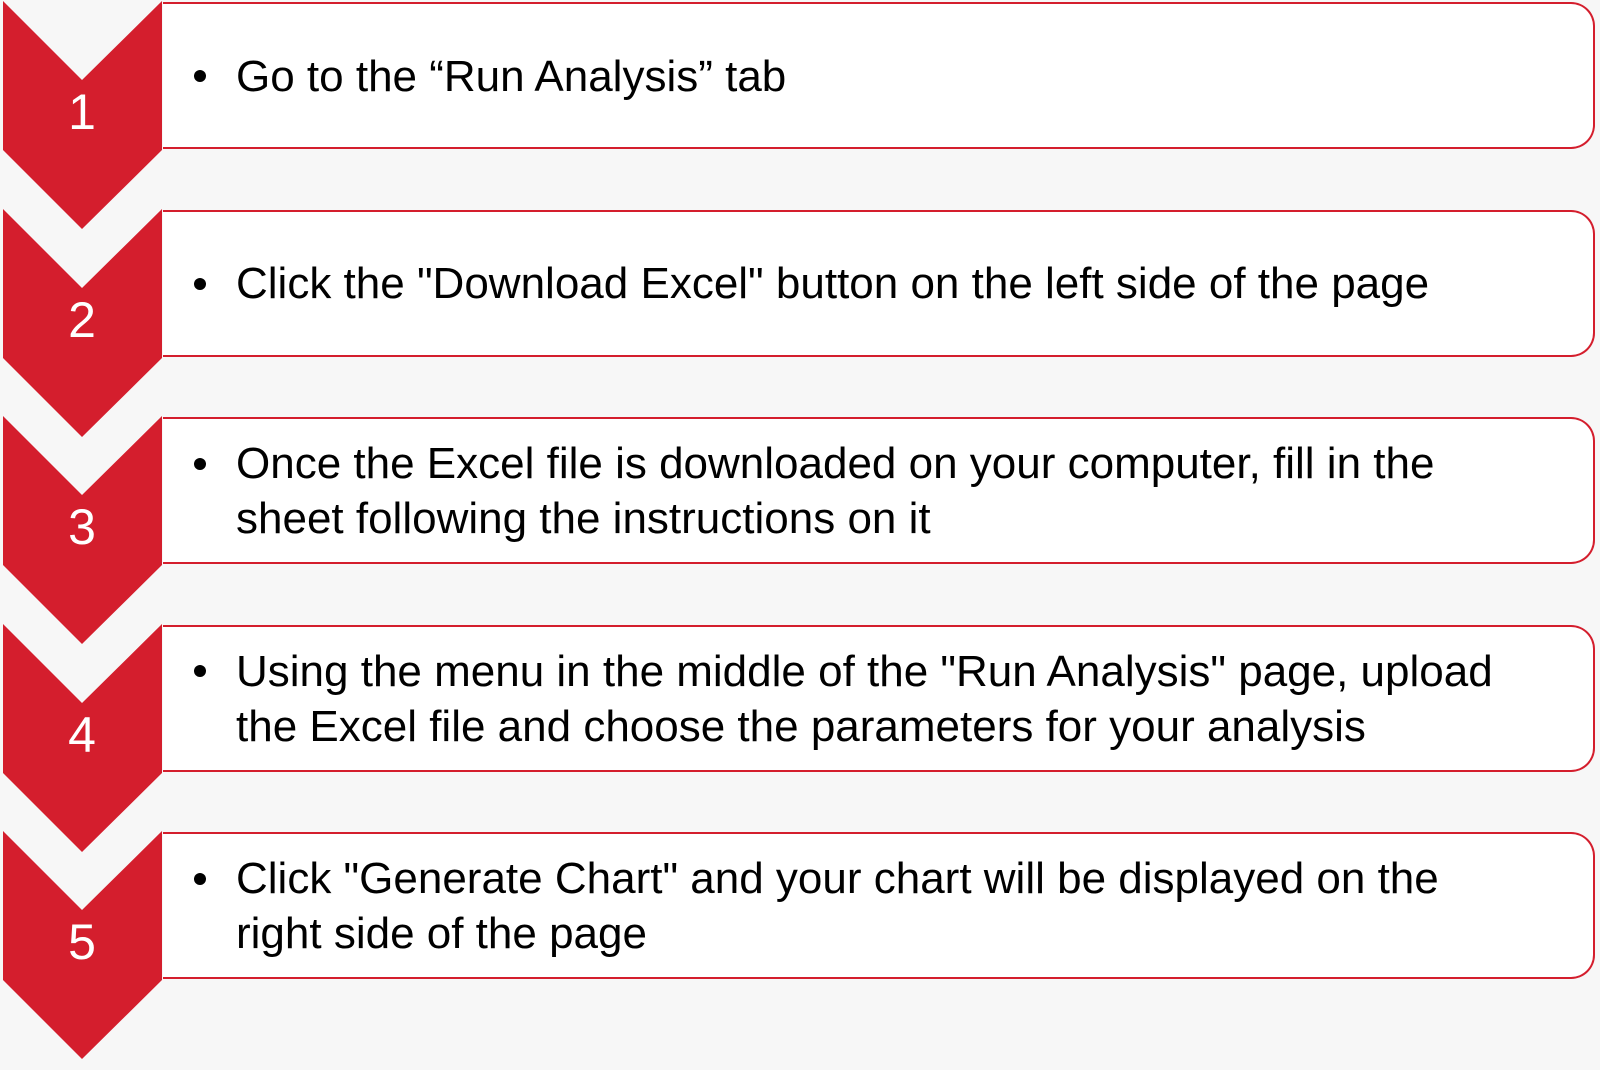  Describe the element at coordinates (82, 319) in the screenshot. I see `step-number: 2` at that location.